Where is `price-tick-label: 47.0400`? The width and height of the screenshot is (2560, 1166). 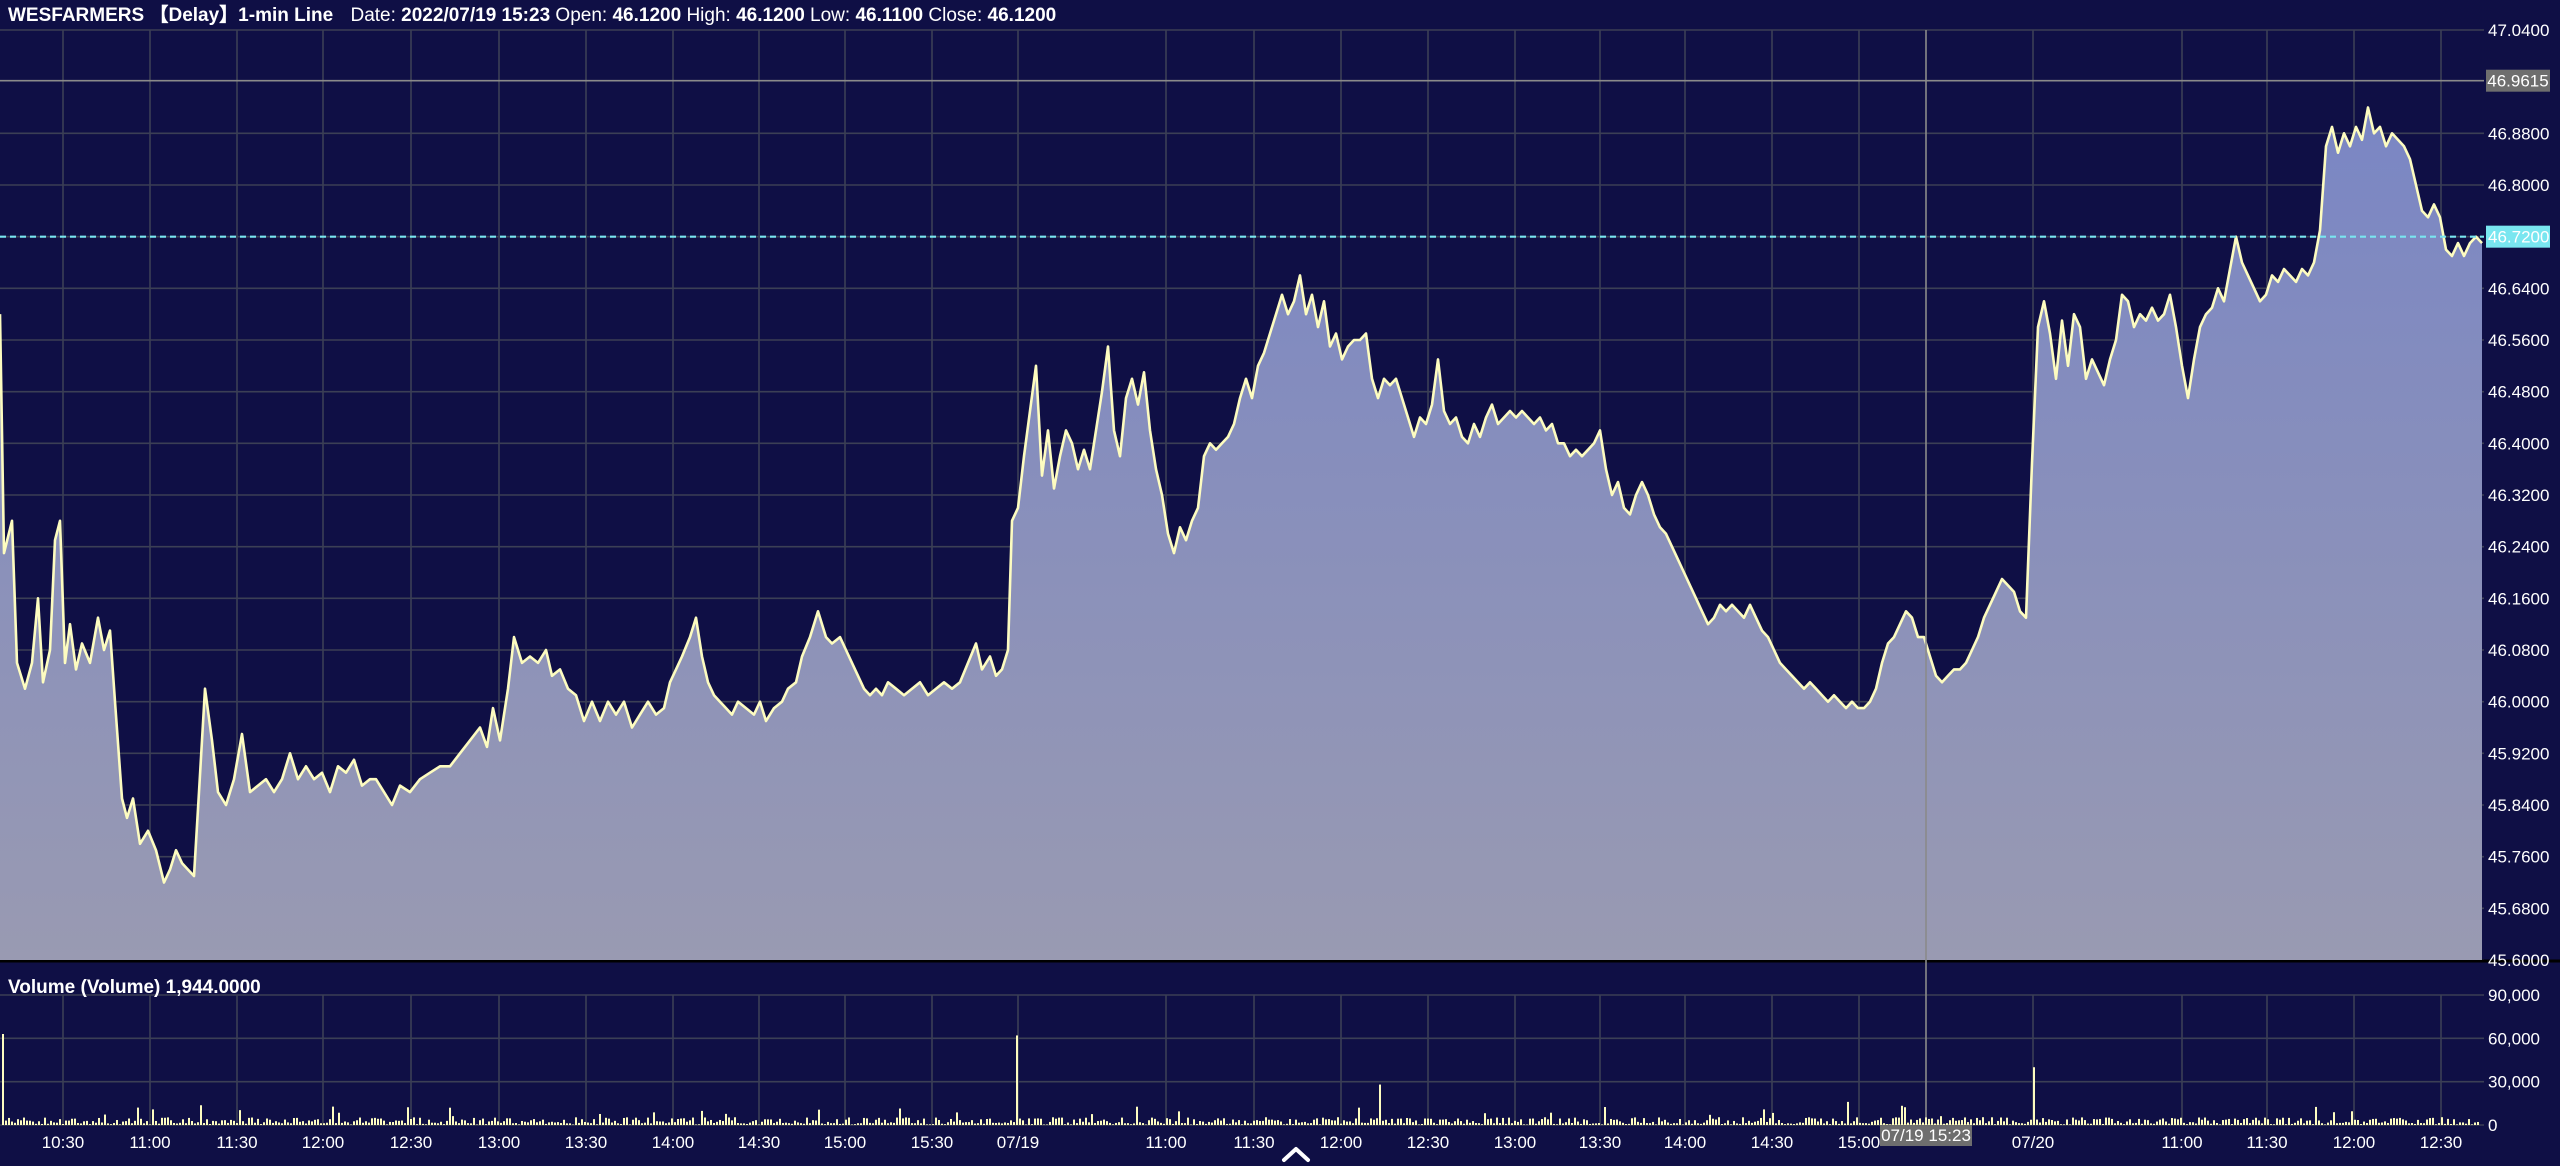 price-tick-label: 47.0400 is located at coordinates (2518, 30).